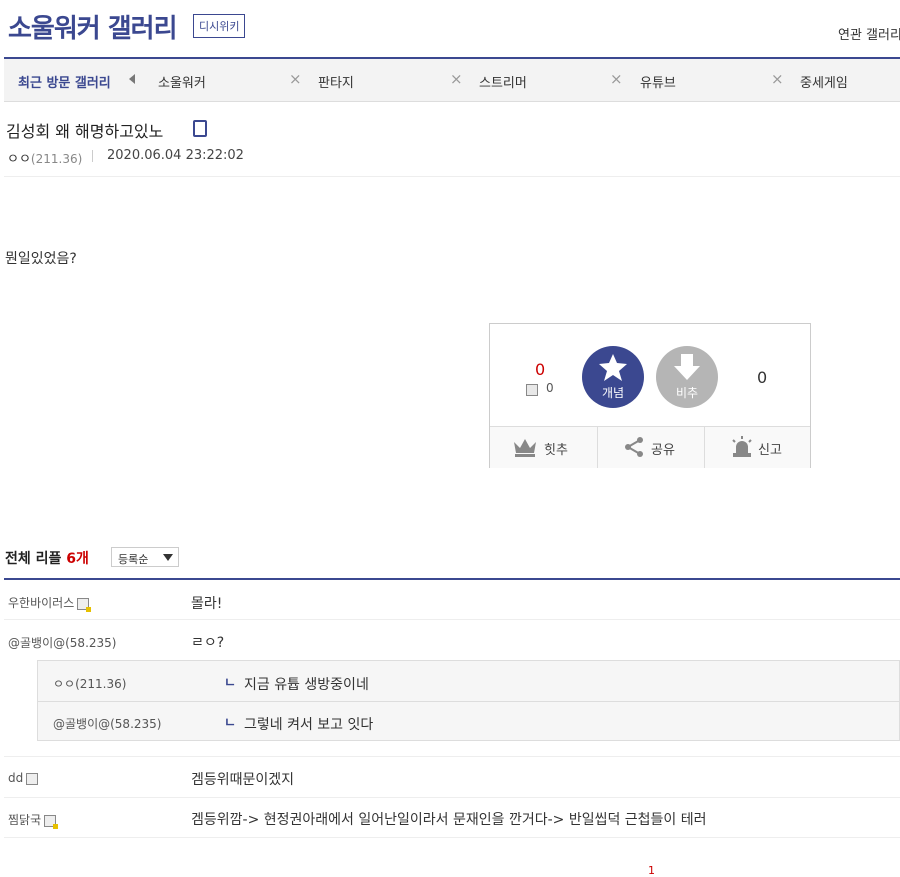 This screenshot has width=900, height=877. Describe the element at coordinates (613, 367) in the screenshot. I see `star-icon` at that location.